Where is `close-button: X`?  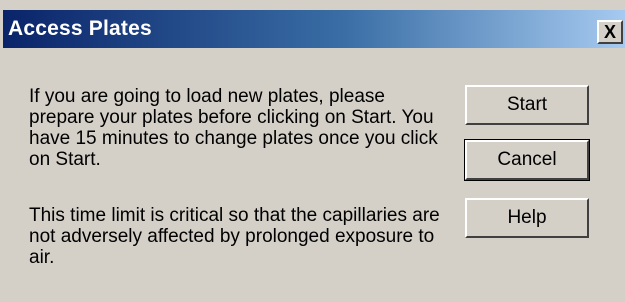 close-button: X is located at coordinates (610, 32).